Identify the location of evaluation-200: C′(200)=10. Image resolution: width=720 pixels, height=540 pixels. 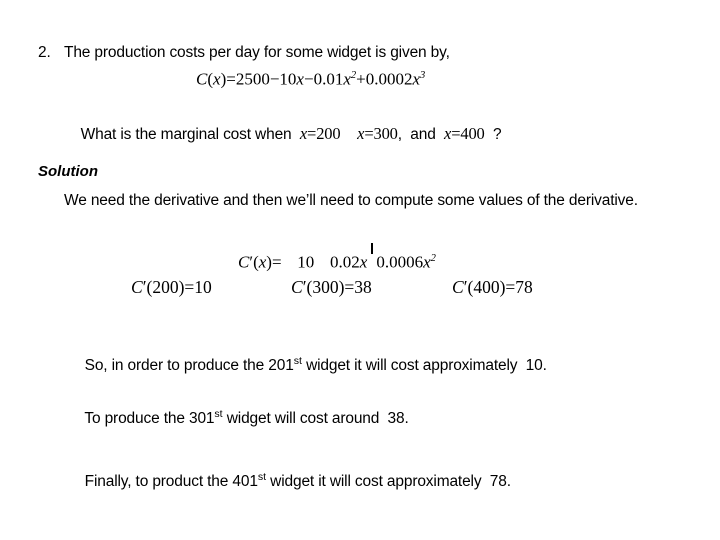
(171, 287).